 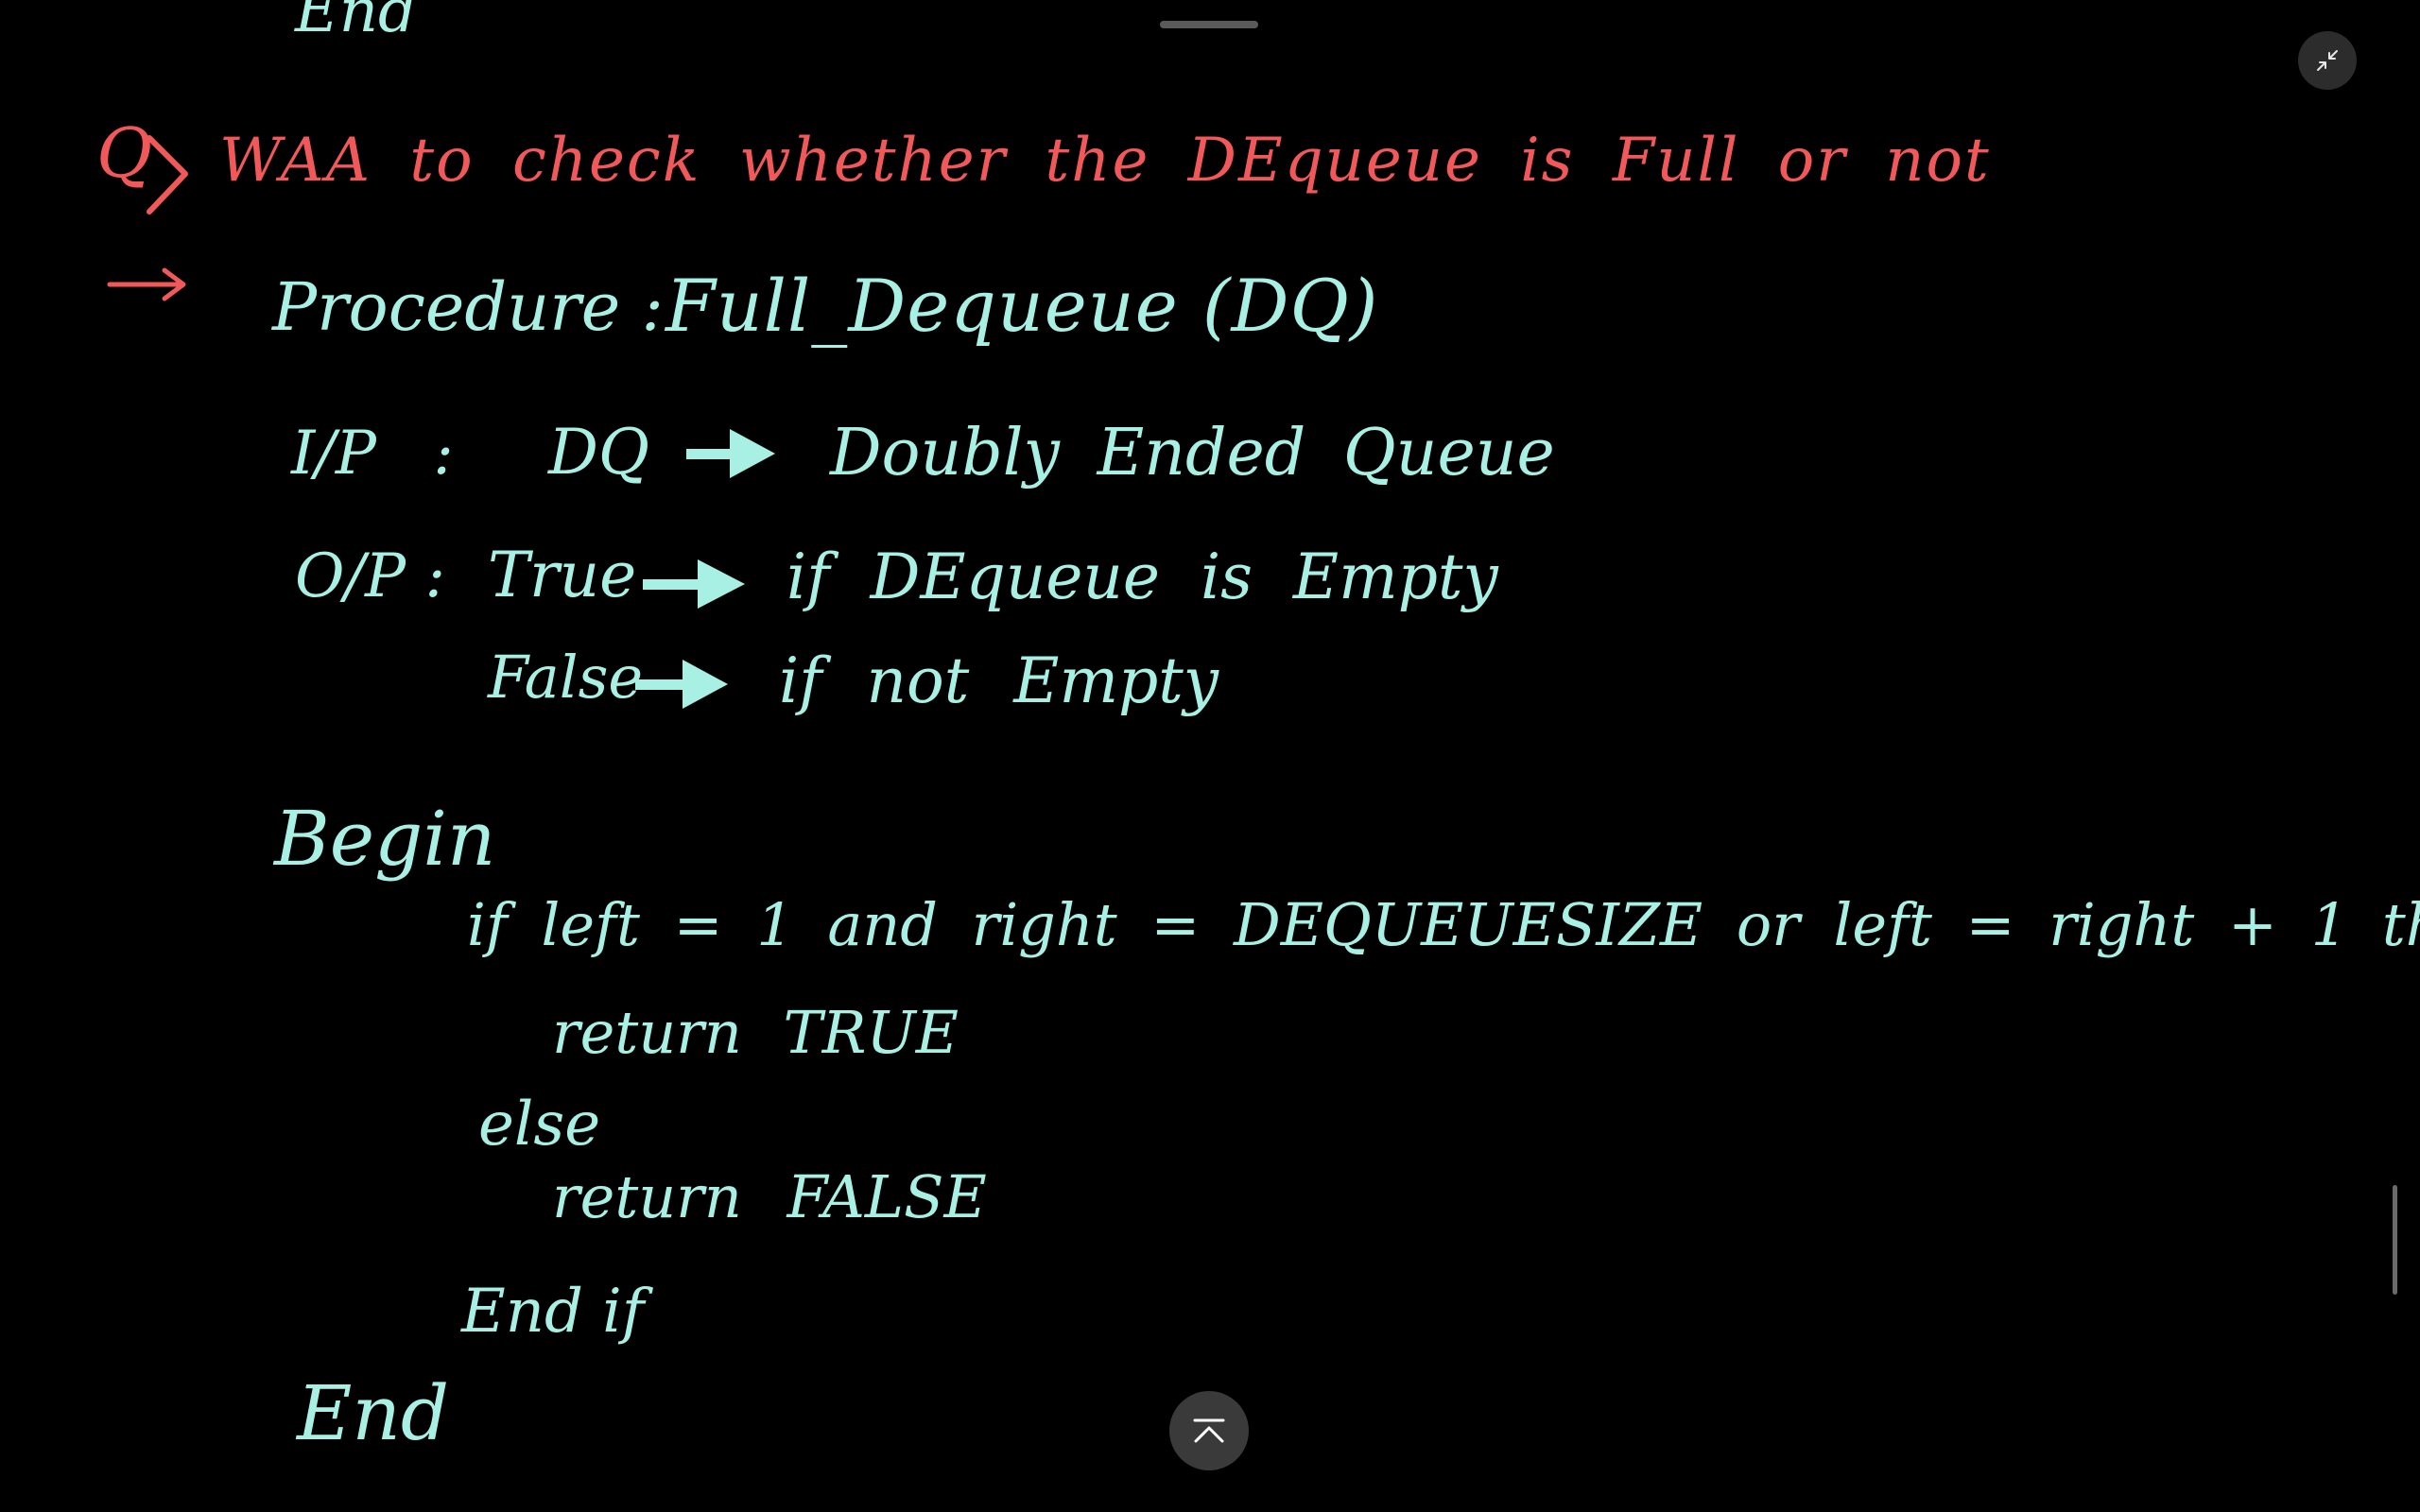 I want to click on output-label: O/P :, so click(x=370, y=576).